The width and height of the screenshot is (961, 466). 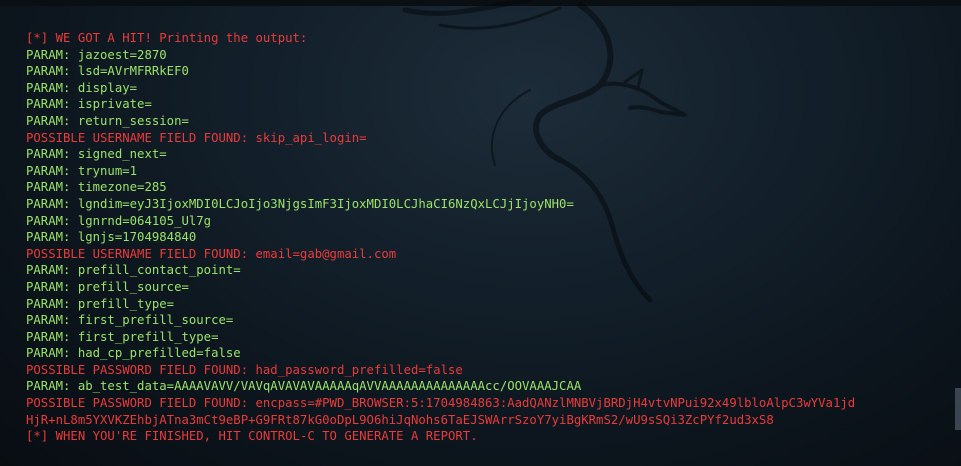 What do you see at coordinates (133, 270) in the screenshot?
I see `terminal-line: PARAM: prefill_contact_point=` at bounding box center [133, 270].